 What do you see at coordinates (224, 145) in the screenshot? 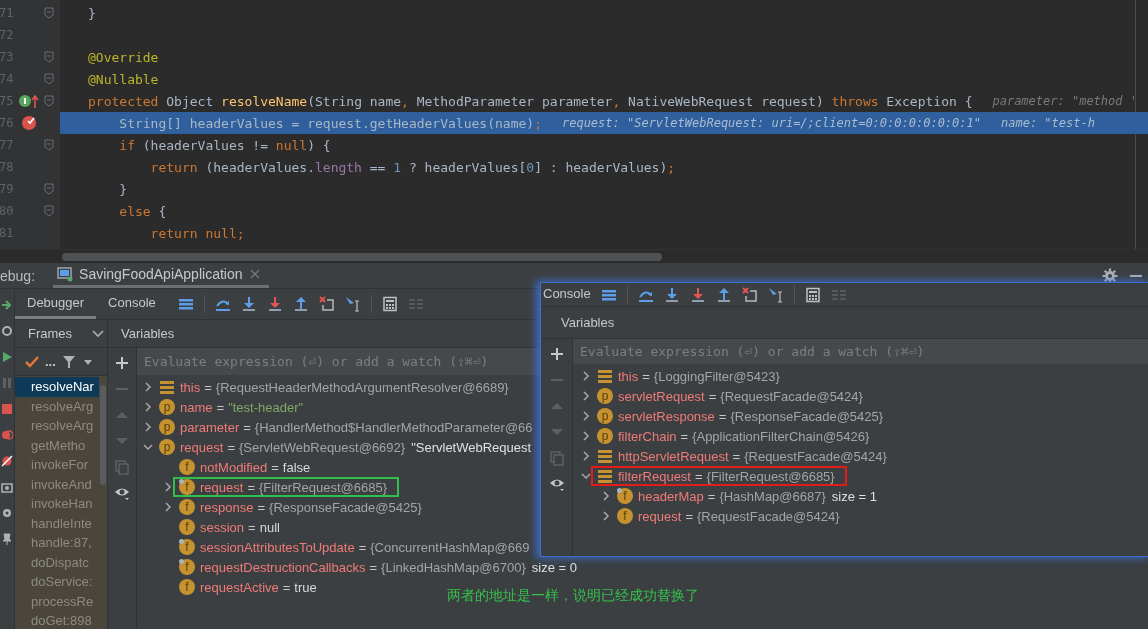
I see `code-line: if (headerValues != null) {` at bounding box center [224, 145].